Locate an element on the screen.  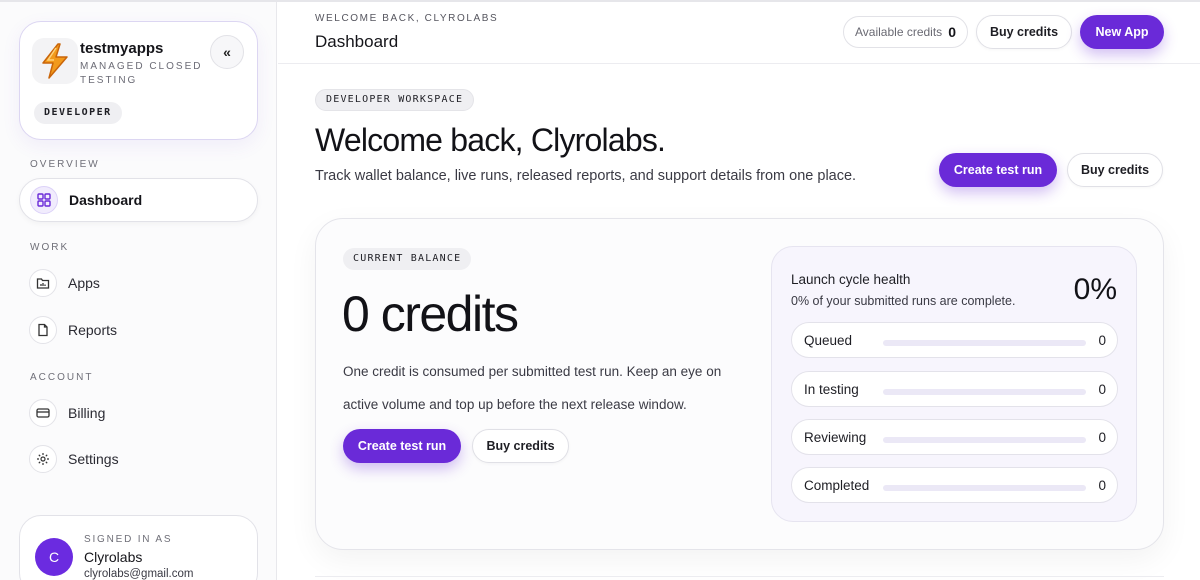
document-icon is located at coordinates (43, 330).